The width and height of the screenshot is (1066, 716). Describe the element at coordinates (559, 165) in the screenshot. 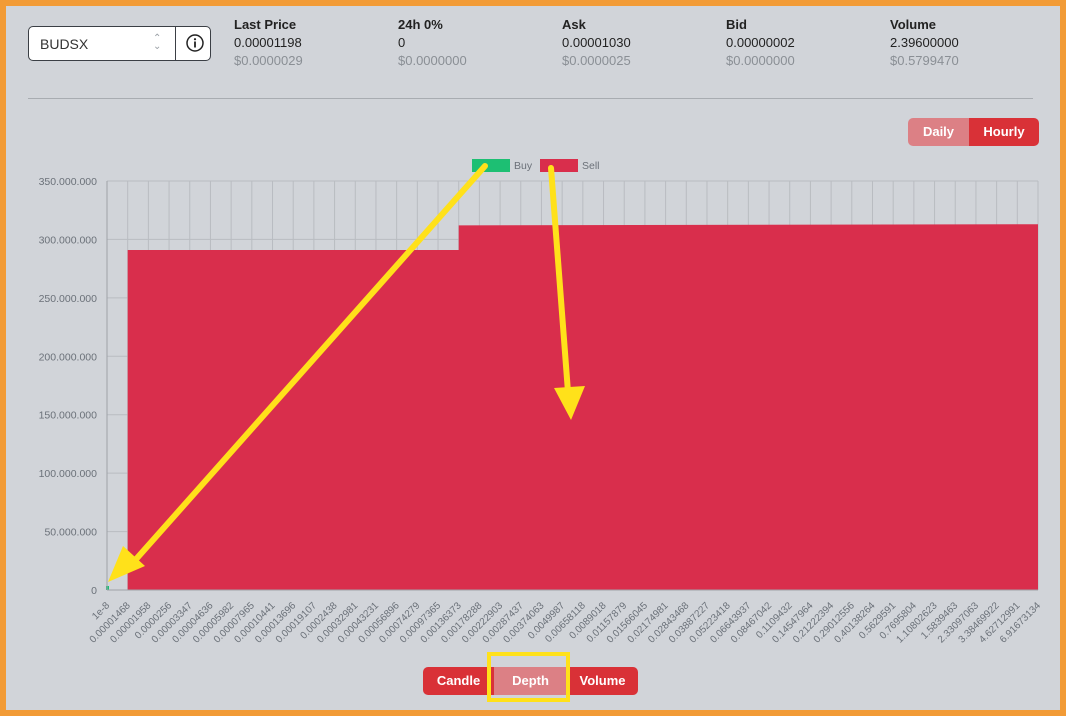

I see `legend-swatch-sell` at that location.